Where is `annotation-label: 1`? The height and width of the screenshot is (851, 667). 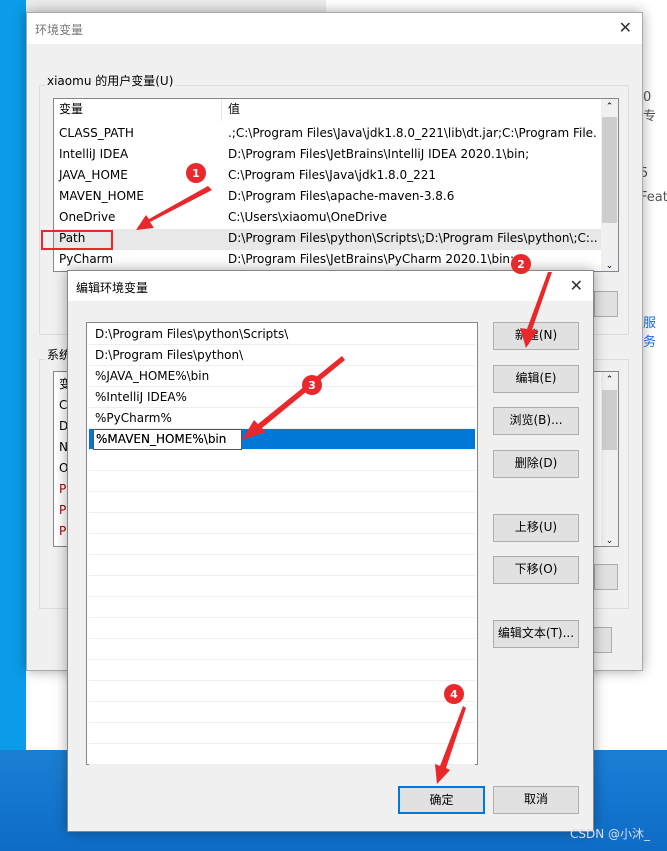
annotation-label: 1 is located at coordinates (196, 173).